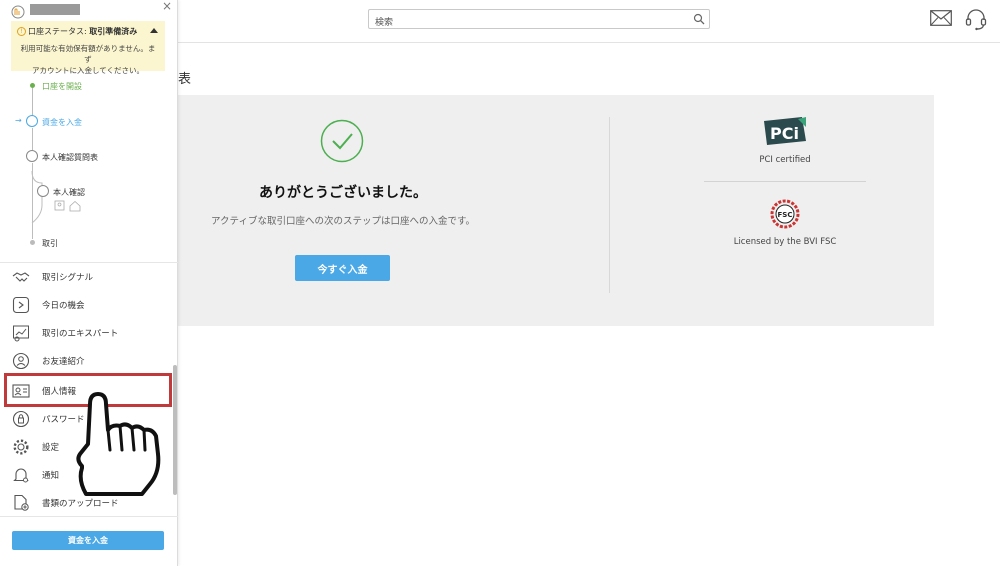 This screenshot has width=1000, height=566. What do you see at coordinates (342, 268) in the screenshot?
I see `deposit-now-button: 今すぐ入金` at bounding box center [342, 268].